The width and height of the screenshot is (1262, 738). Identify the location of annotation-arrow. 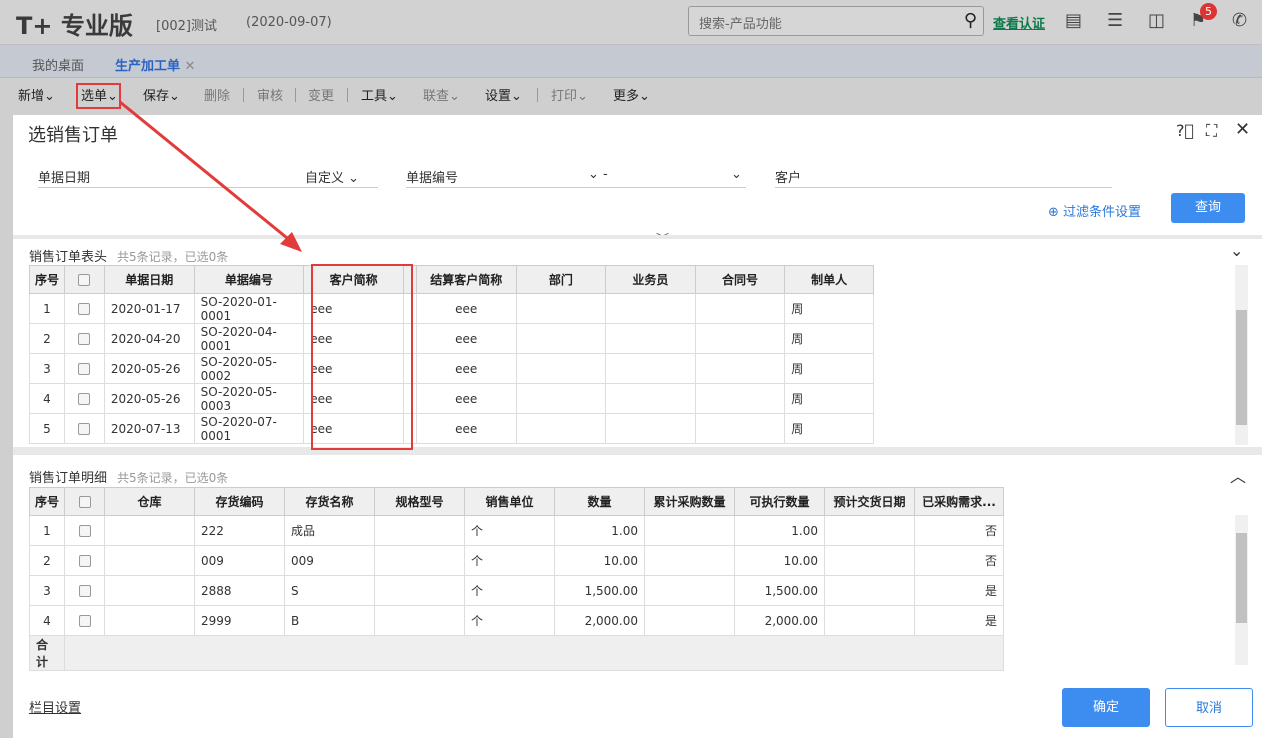
(210, 176).